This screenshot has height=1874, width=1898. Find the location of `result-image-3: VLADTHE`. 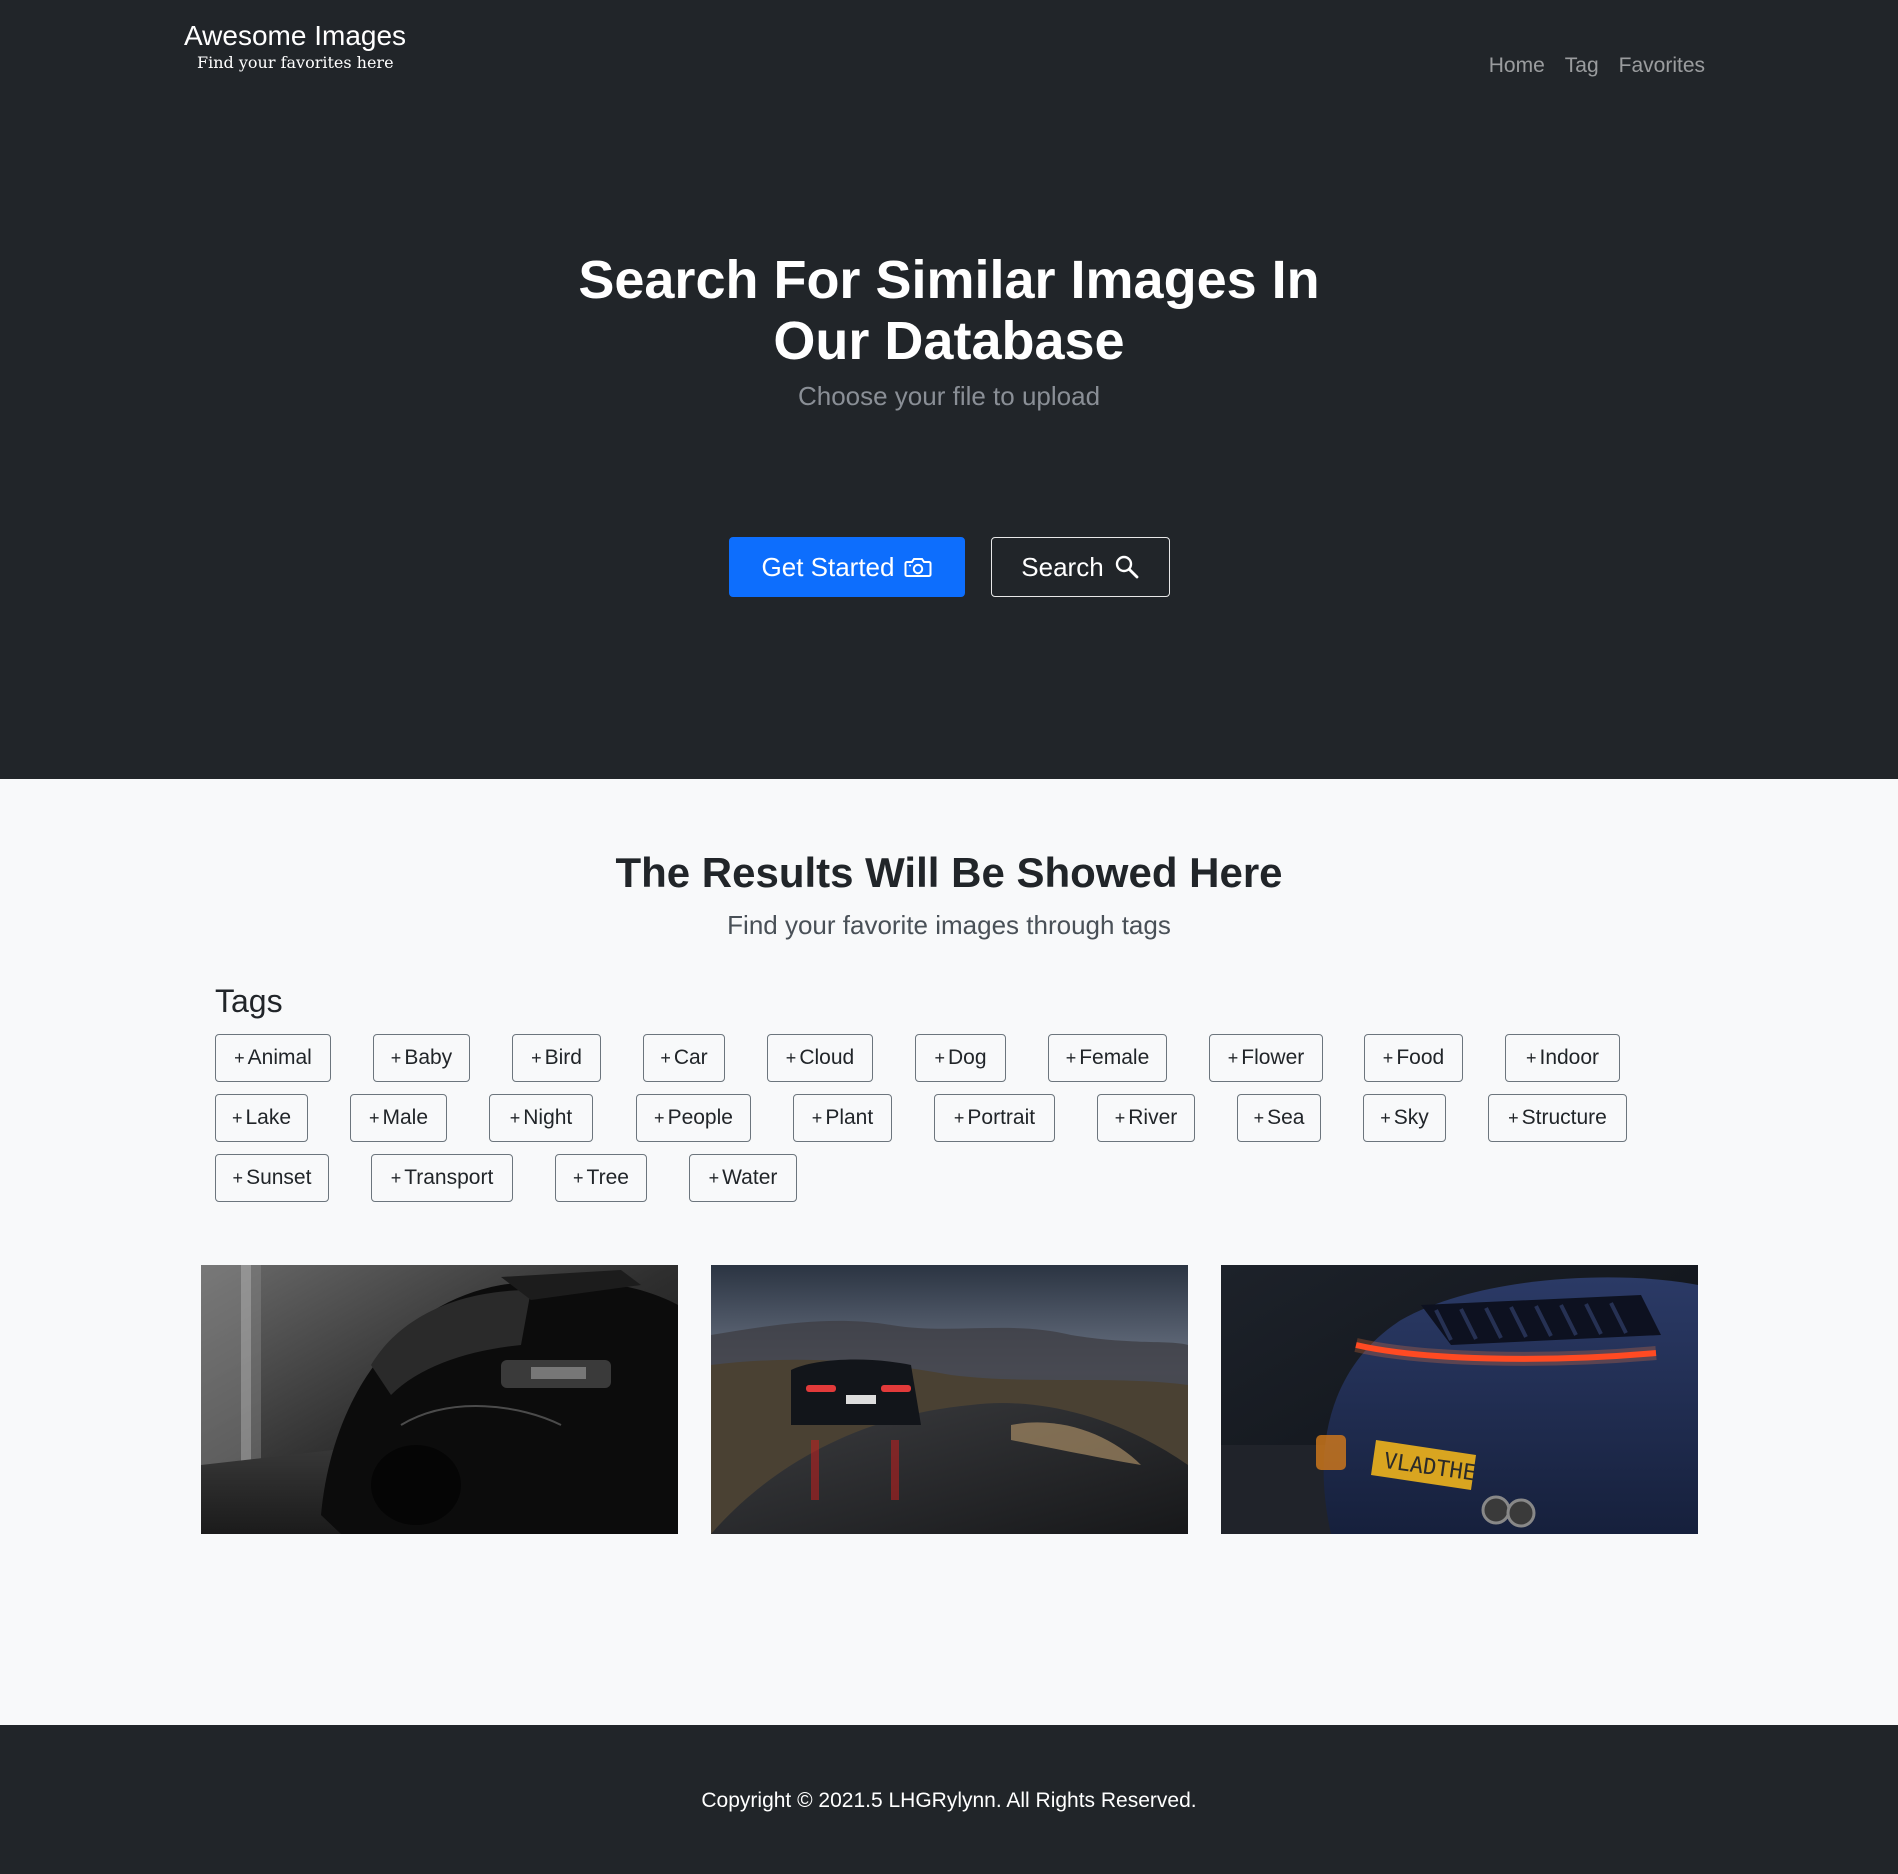

result-image-3: VLADTHE is located at coordinates (1459, 1399).